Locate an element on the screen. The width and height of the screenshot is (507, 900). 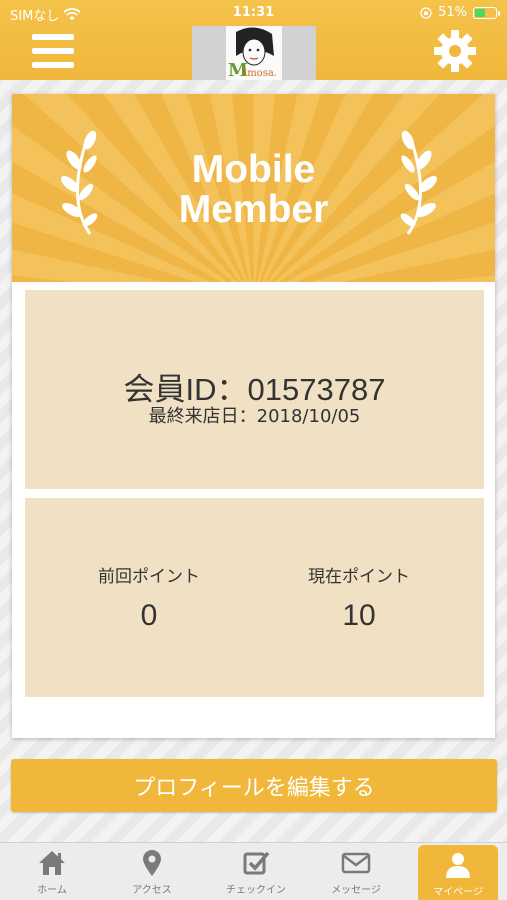
tab-home: ホーム is located at coordinates (52, 871).